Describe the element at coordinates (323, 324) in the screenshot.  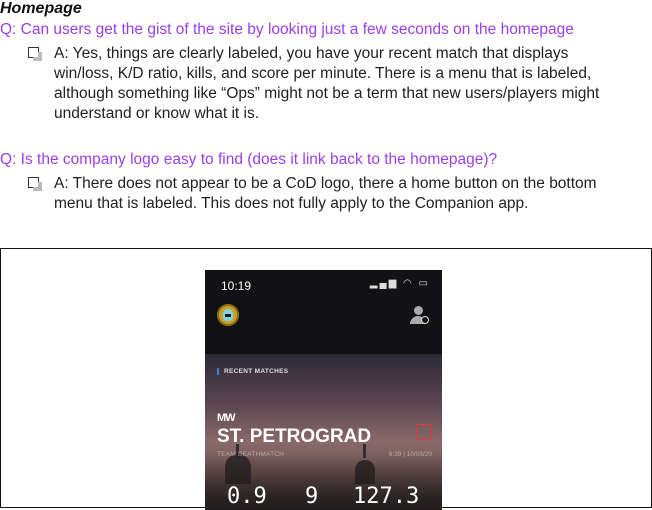
I see `top-bar` at that location.